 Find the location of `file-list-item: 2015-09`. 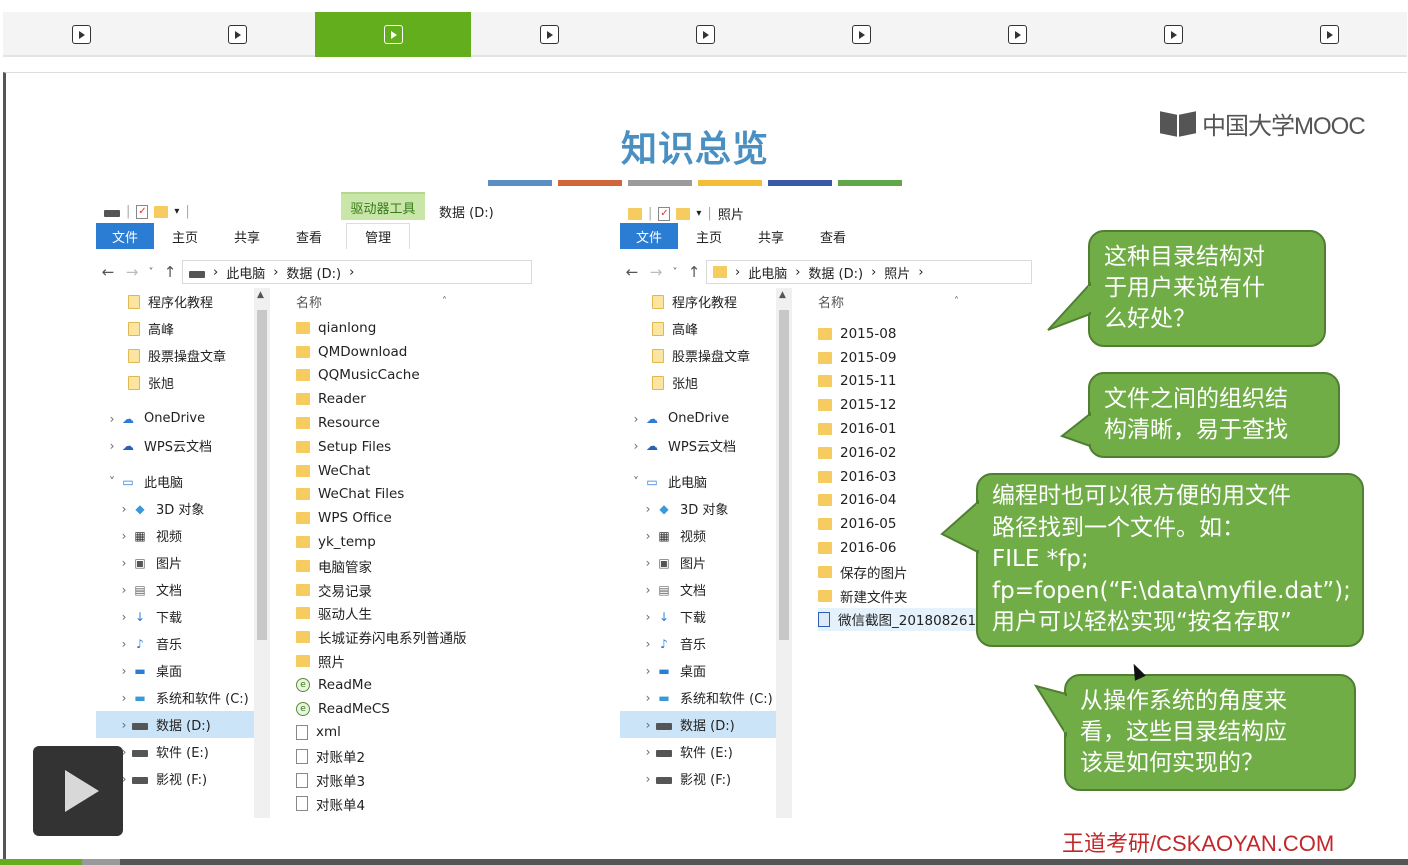

file-list-item: 2015-09 is located at coordinates (942, 358).